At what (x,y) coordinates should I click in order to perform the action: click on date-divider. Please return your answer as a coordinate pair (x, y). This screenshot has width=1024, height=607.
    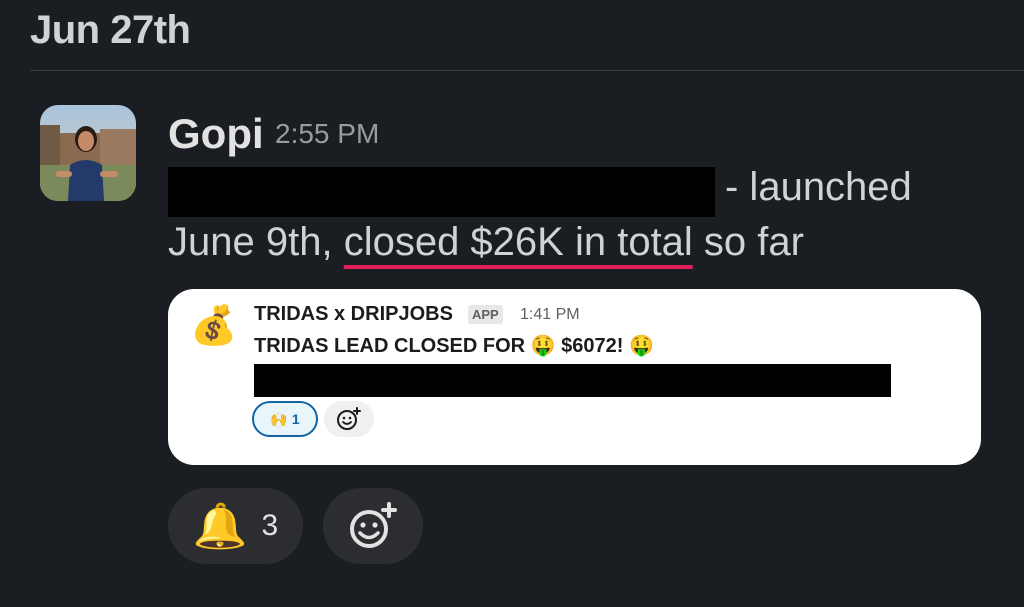
    Looking at the image, I should click on (527, 70).